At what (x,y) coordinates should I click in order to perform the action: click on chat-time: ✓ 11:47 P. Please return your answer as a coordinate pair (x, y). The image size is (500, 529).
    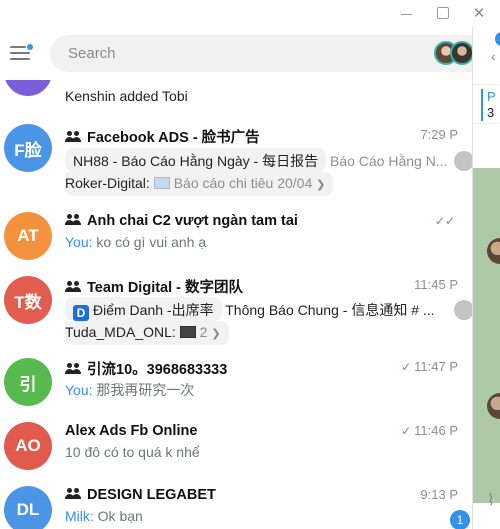
    Looking at the image, I should click on (429, 366).